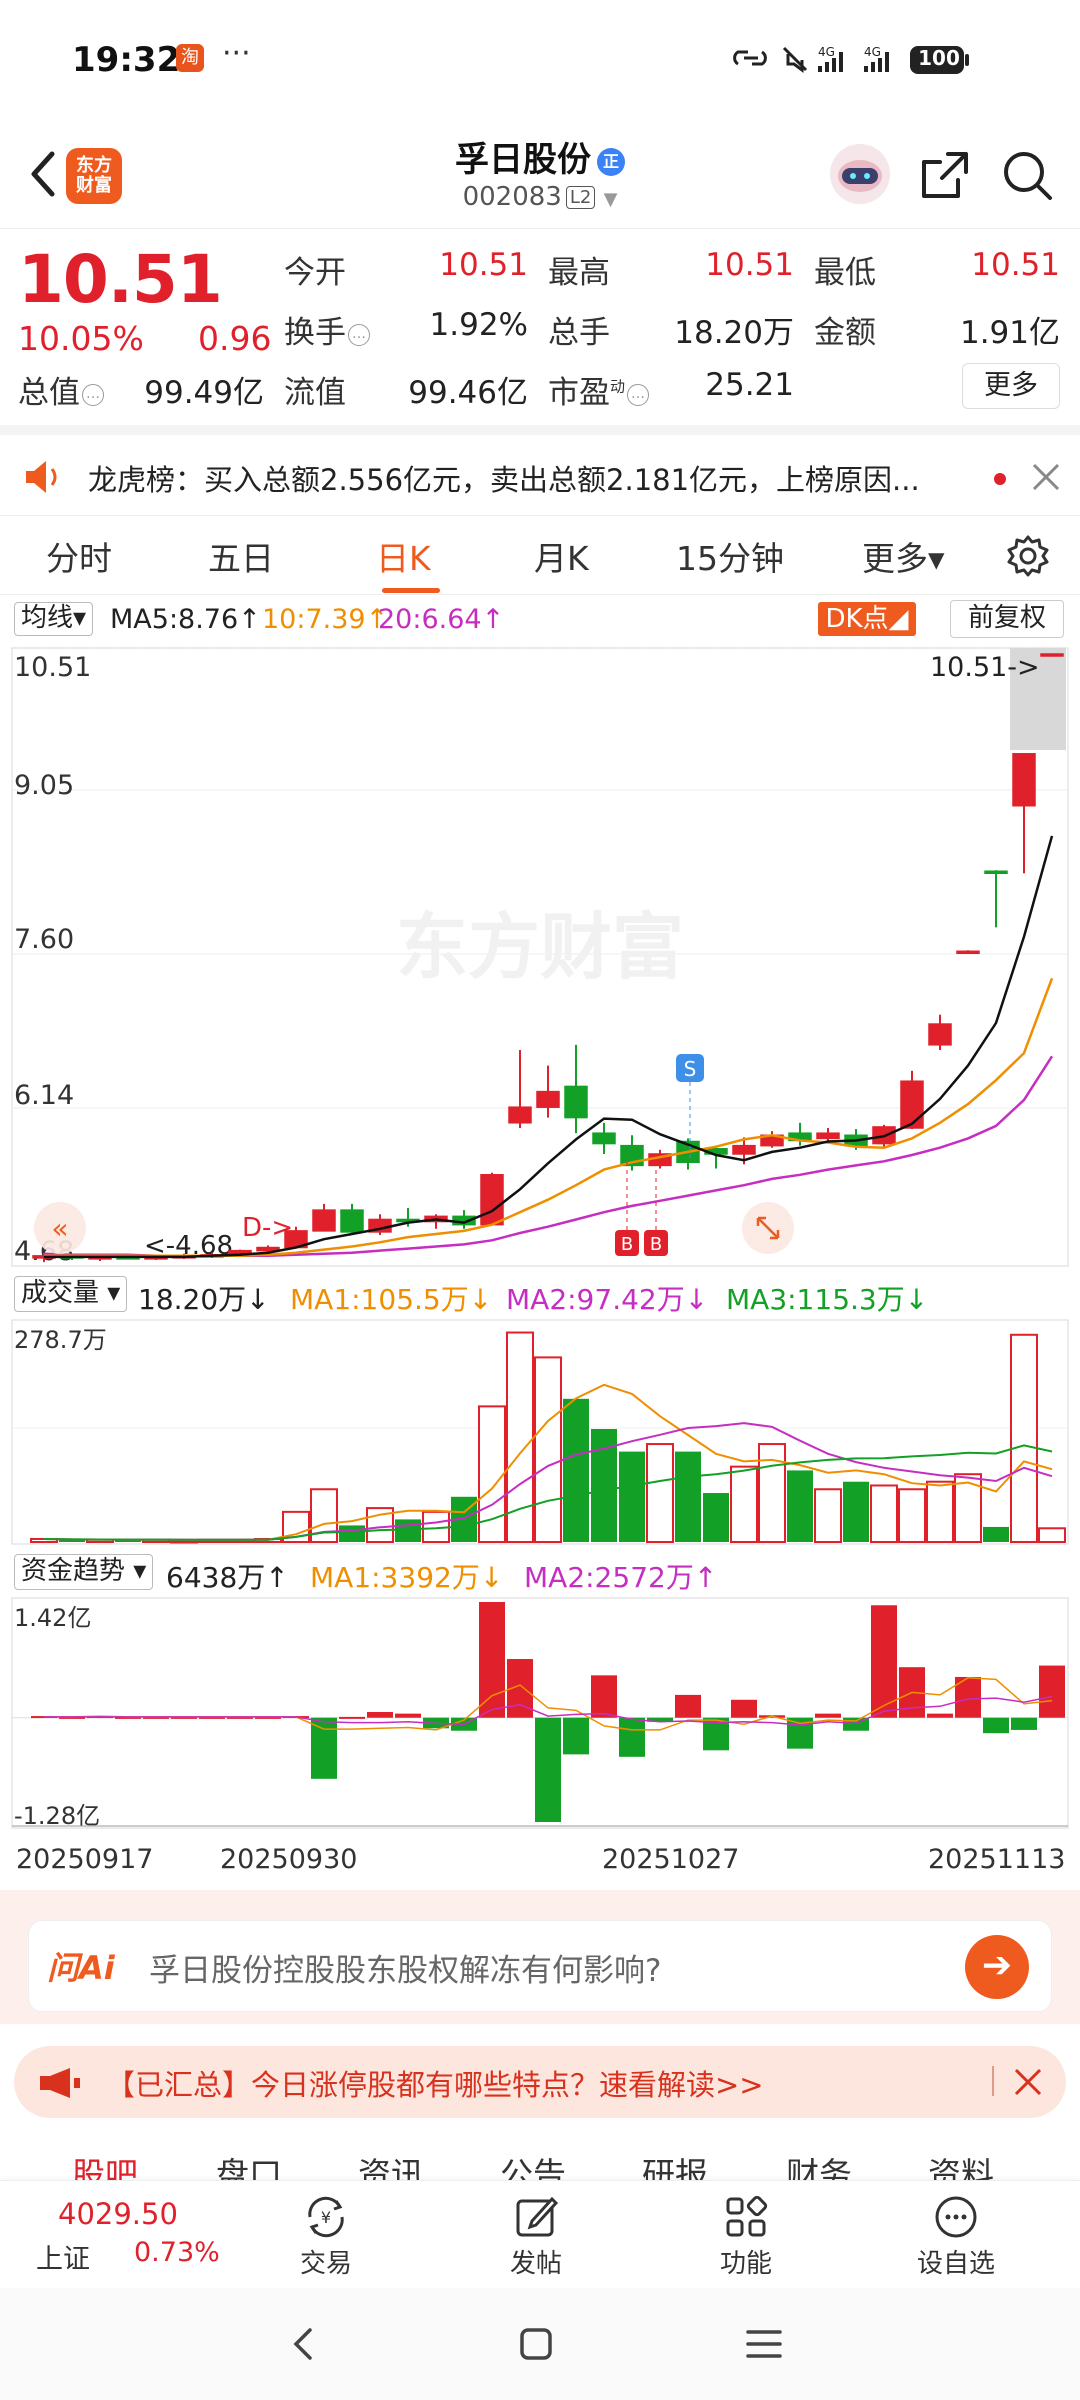 Image resolution: width=1080 pixels, height=2400 pixels. I want to click on last-price-tag: 10.51->, so click(985, 667).